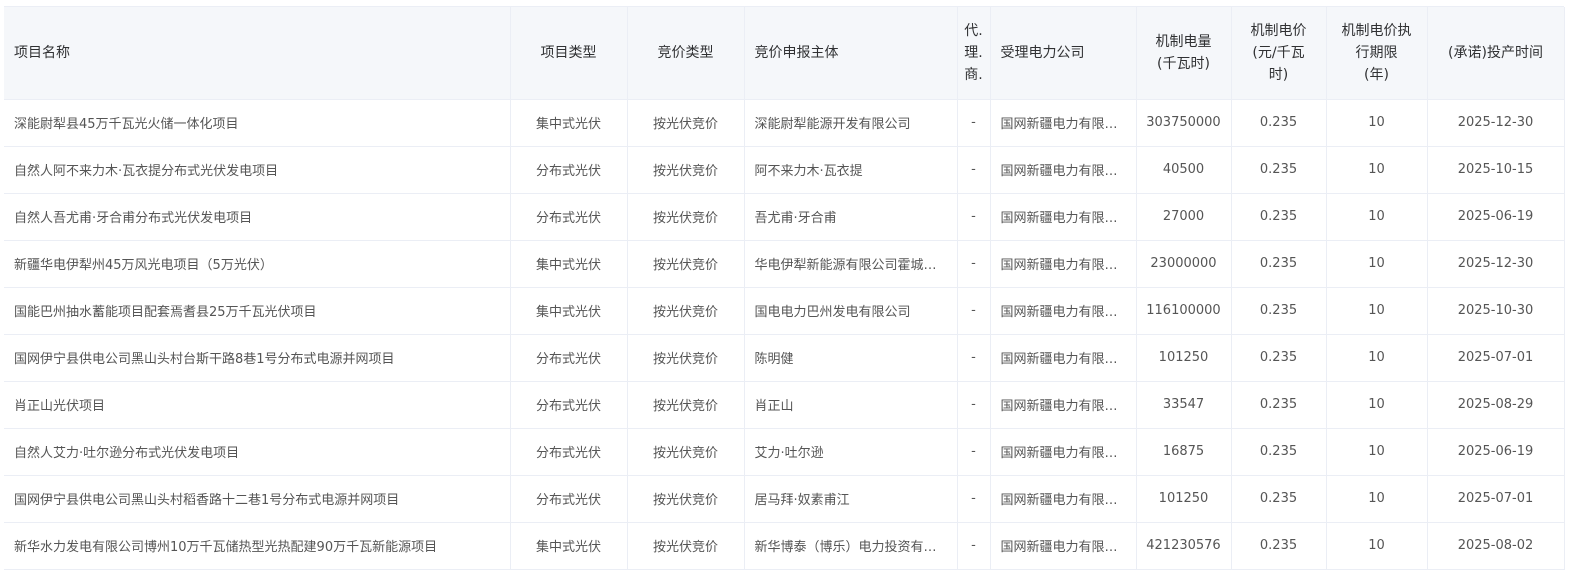 Image resolution: width=1569 pixels, height=570 pixels. What do you see at coordinates (973, 30) in the screenshot?
I see `header-agent-char-1: 代.` at bounding box center [973, 30].